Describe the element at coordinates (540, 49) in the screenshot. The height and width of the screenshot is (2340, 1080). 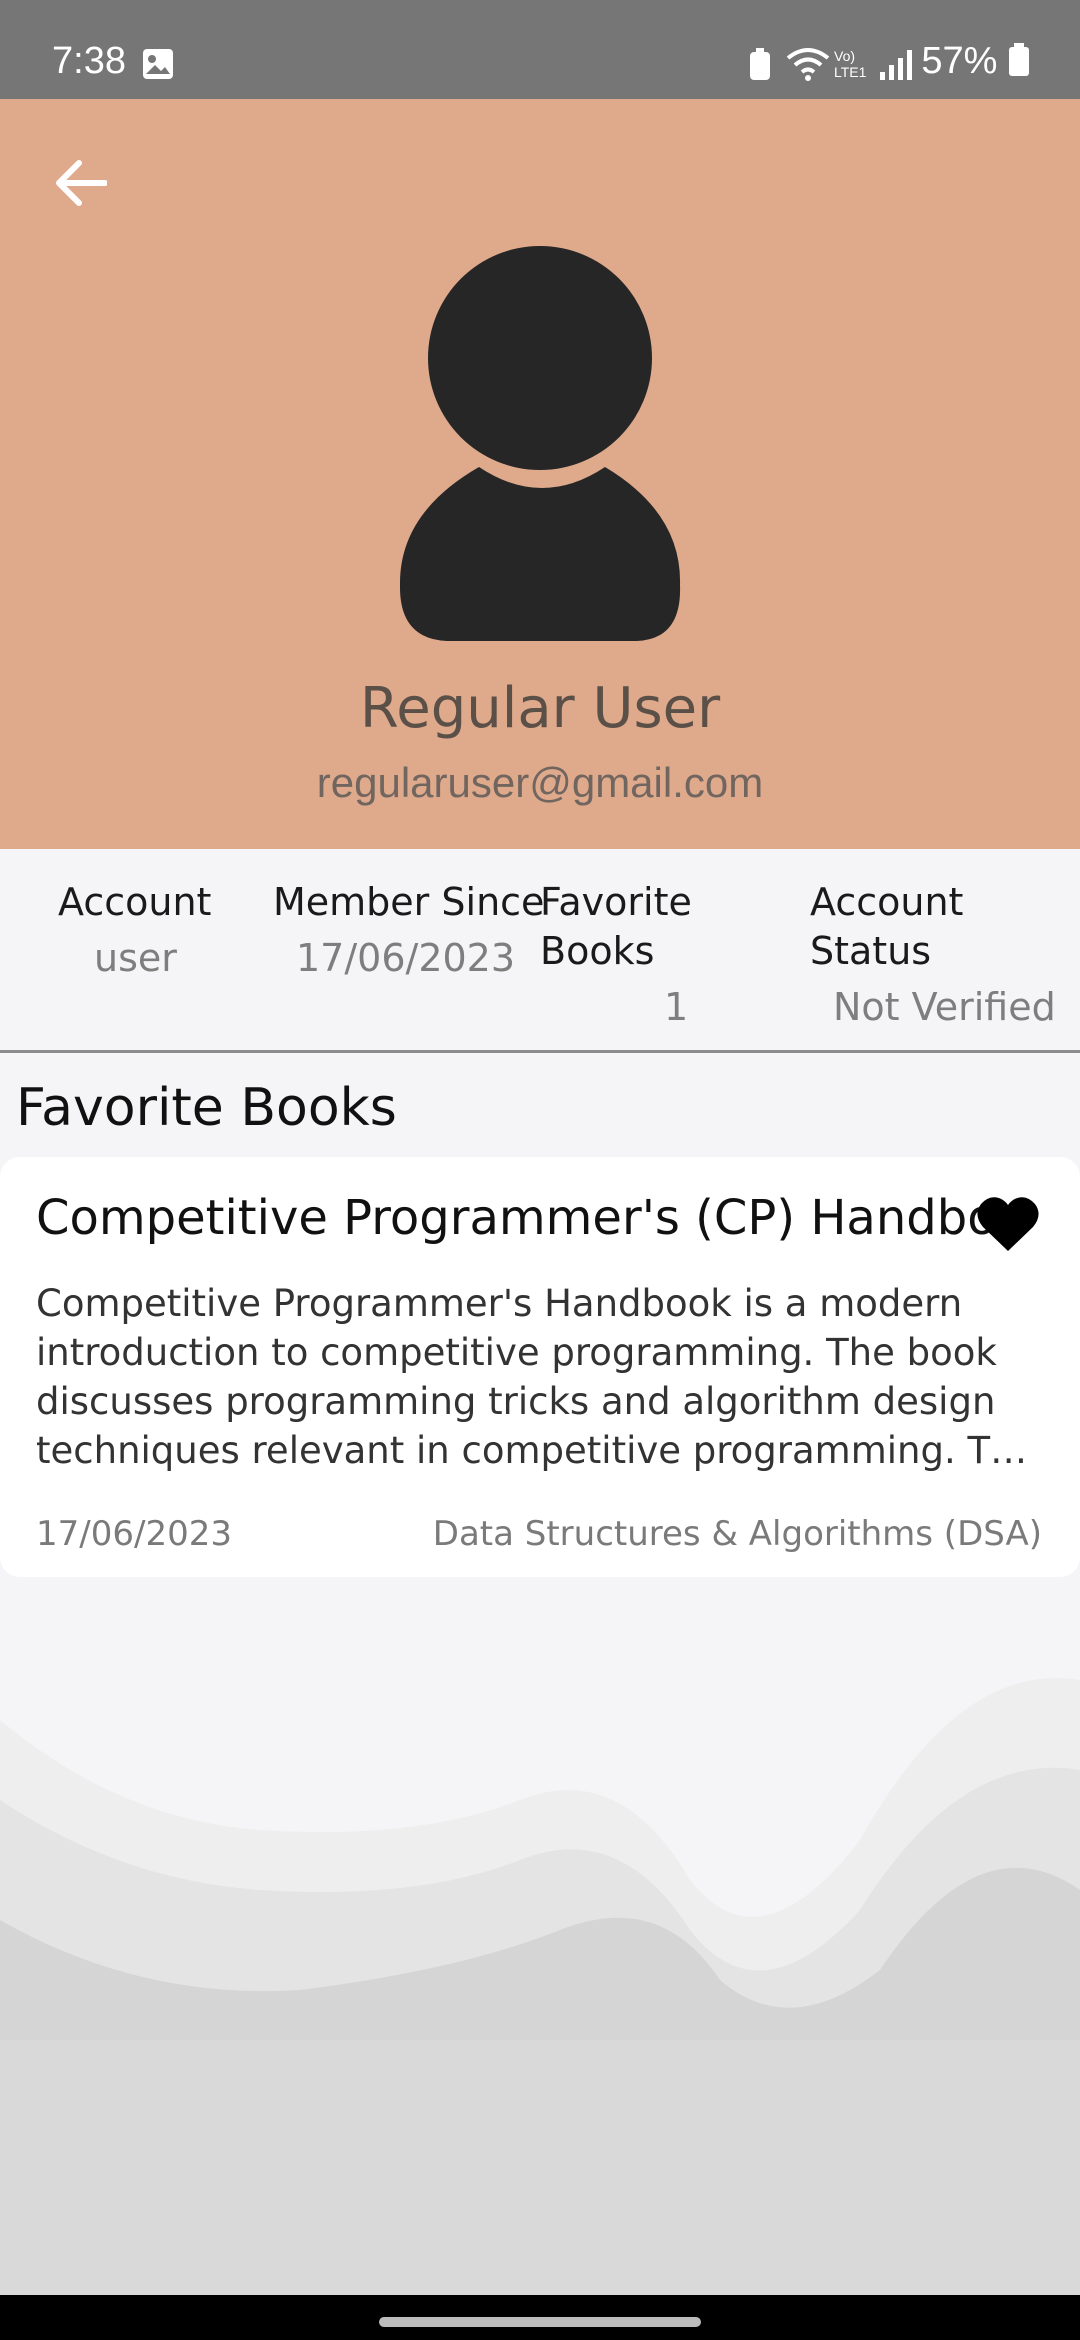
I see `status-bar: 7:38 Vo) LTE1 57%` at that location.